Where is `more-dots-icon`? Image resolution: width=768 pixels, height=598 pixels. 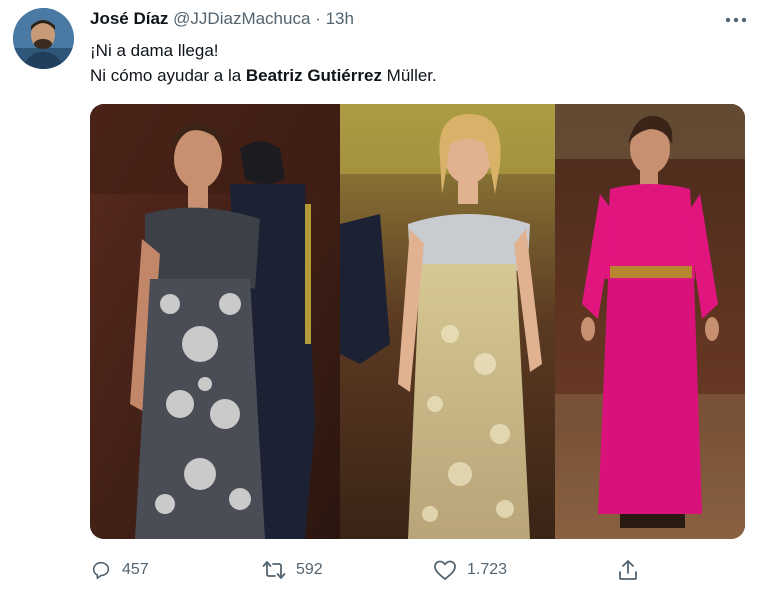
more-dots-icon is located at coordinates (736, 20).